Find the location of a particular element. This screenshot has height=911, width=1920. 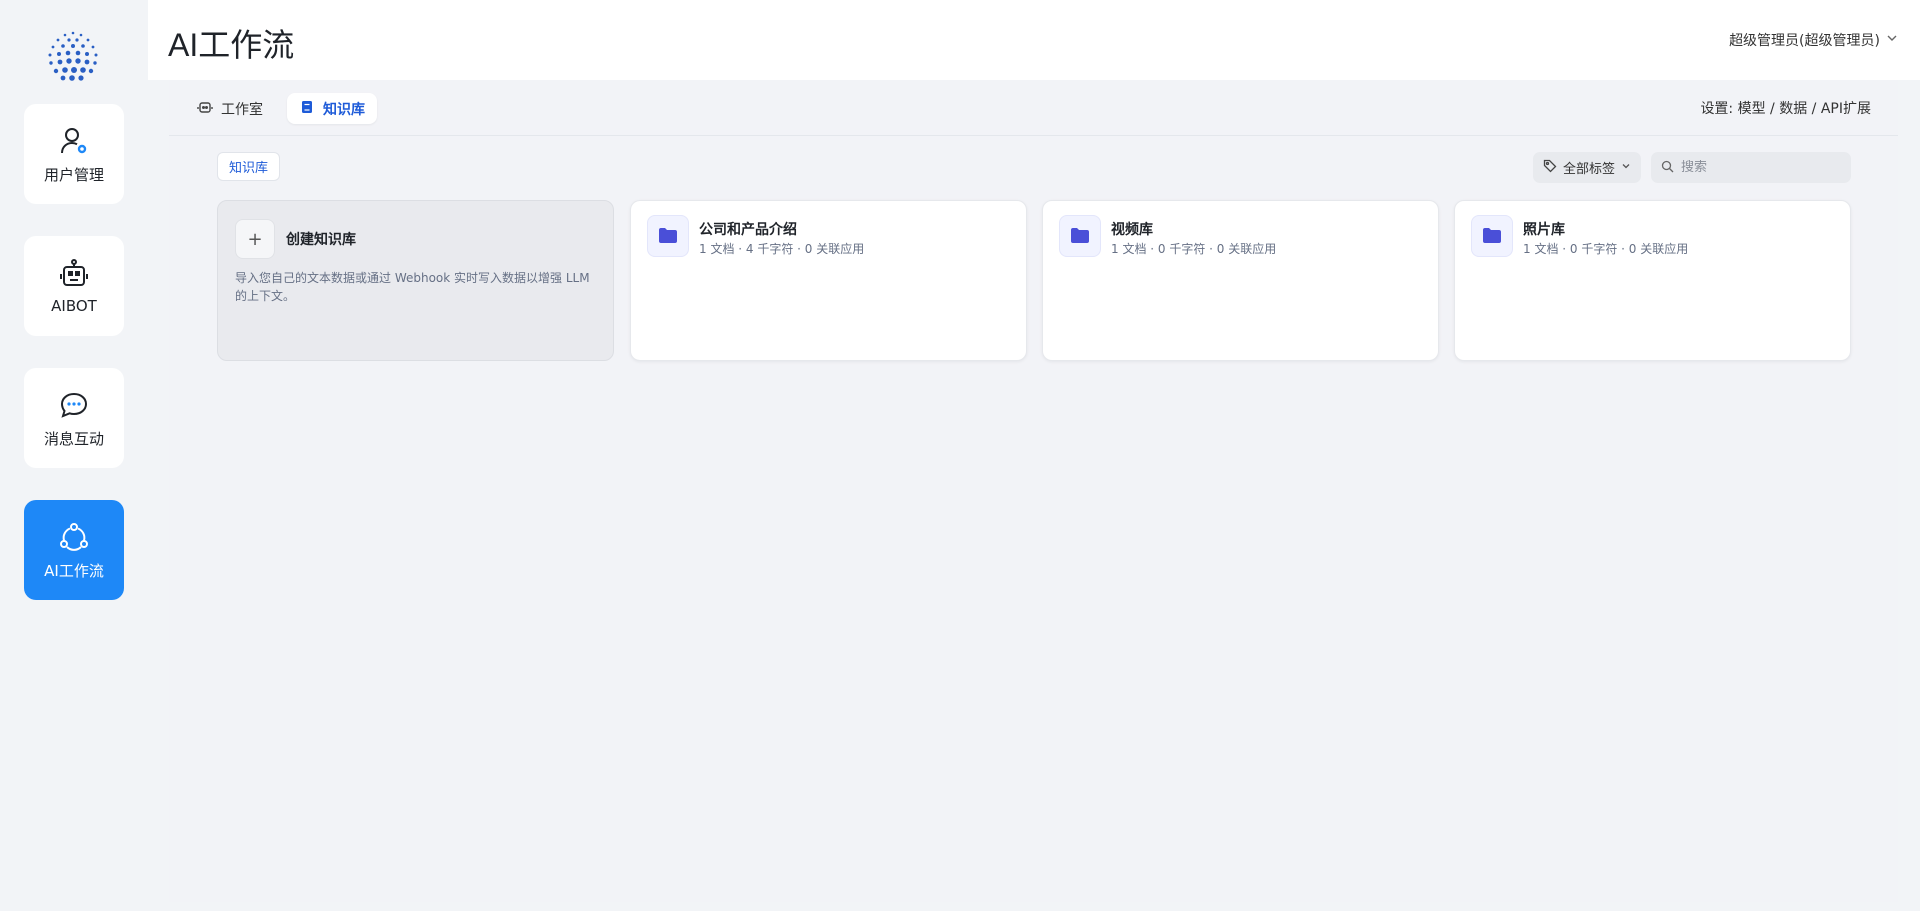

tab-bar: 工作室 知识库 设置: 模型 / 数据 / API扩展 is located at coordinates (1033, 108).